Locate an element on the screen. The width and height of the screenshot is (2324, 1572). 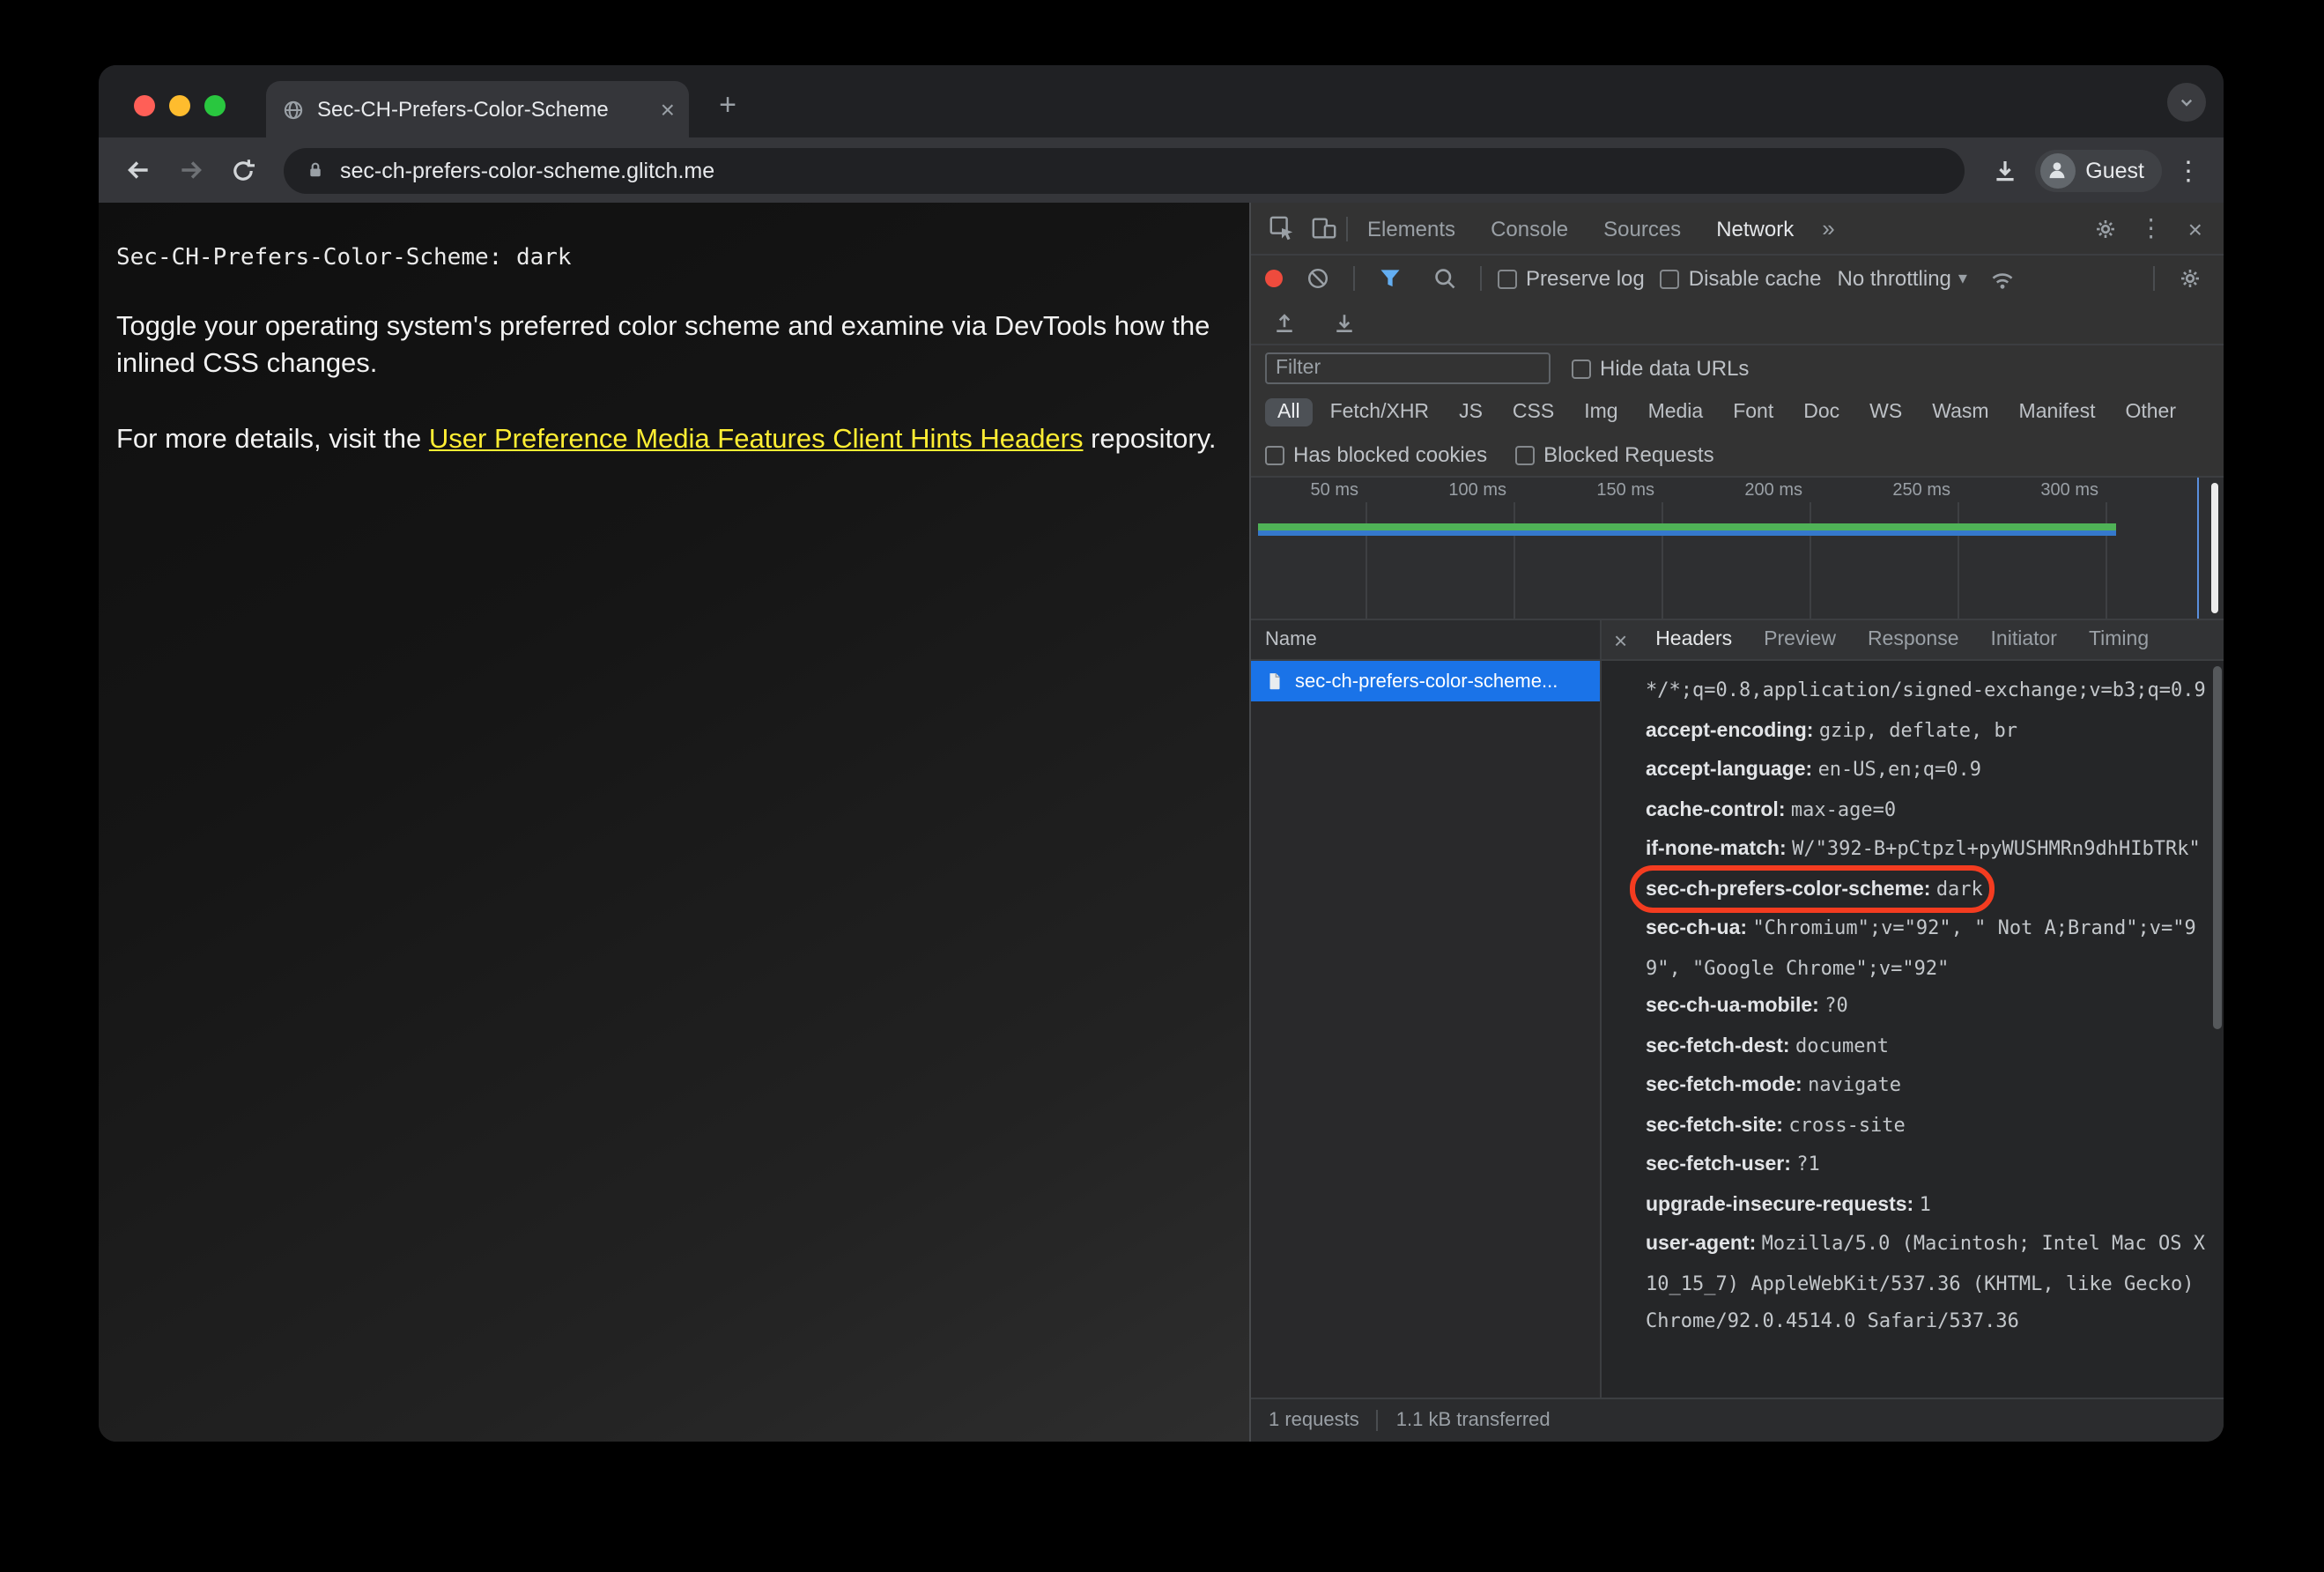
browser-tab: Sec-CH-Prefers-Color-Scheme × is located at coordinates (478, 109).